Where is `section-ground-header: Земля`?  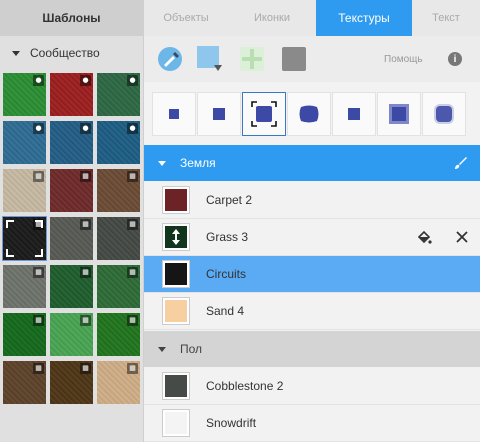
section-ground-header: Земля is located at coordinates (312, 163).